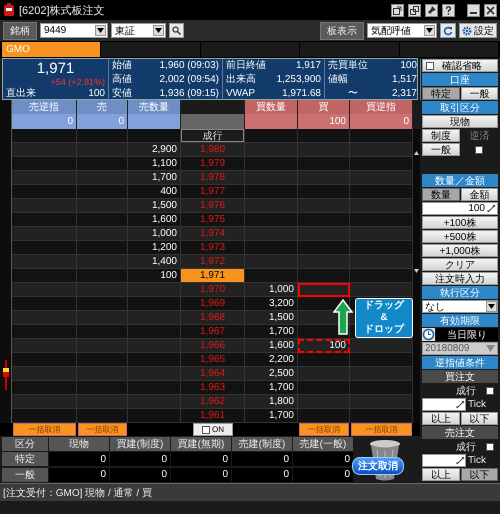  Describe the element at coordinates (324, 290) in the screenshot. I see `drop-target-cell` at that location.